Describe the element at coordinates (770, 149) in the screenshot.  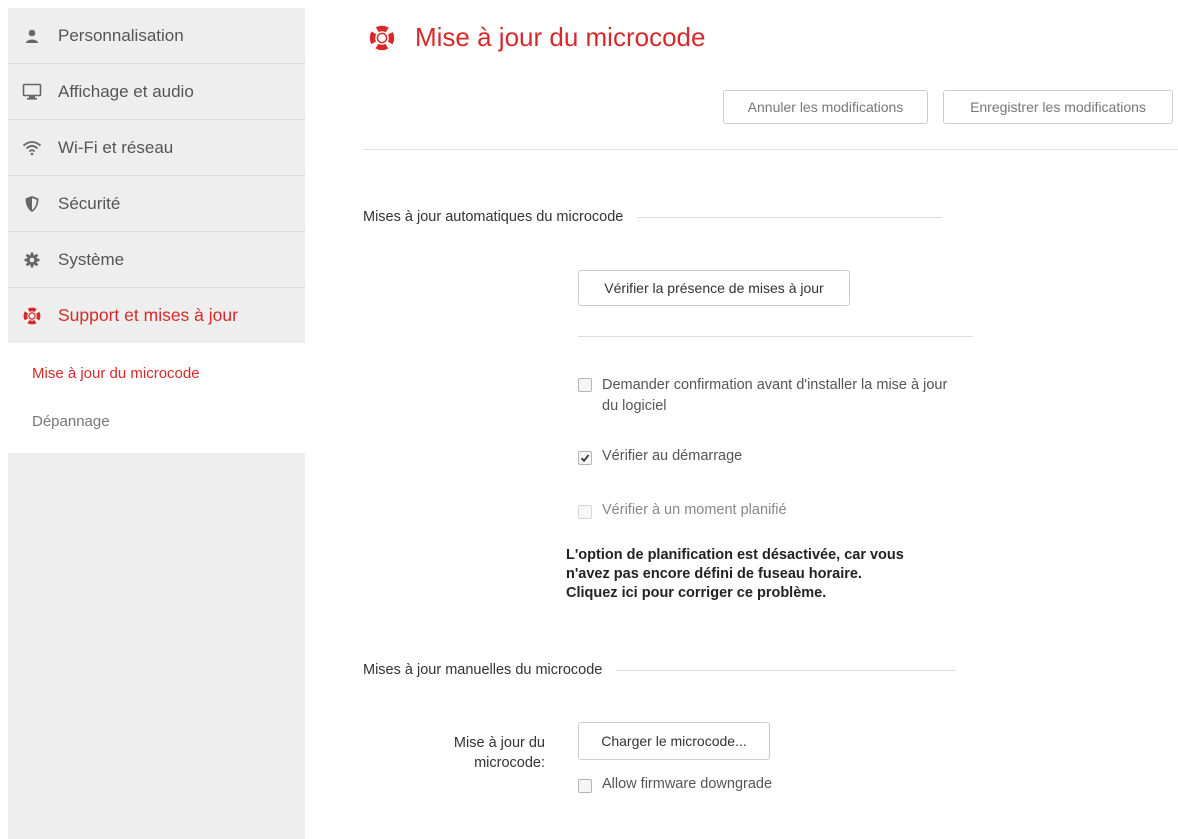
I see `header-divider` at that location.